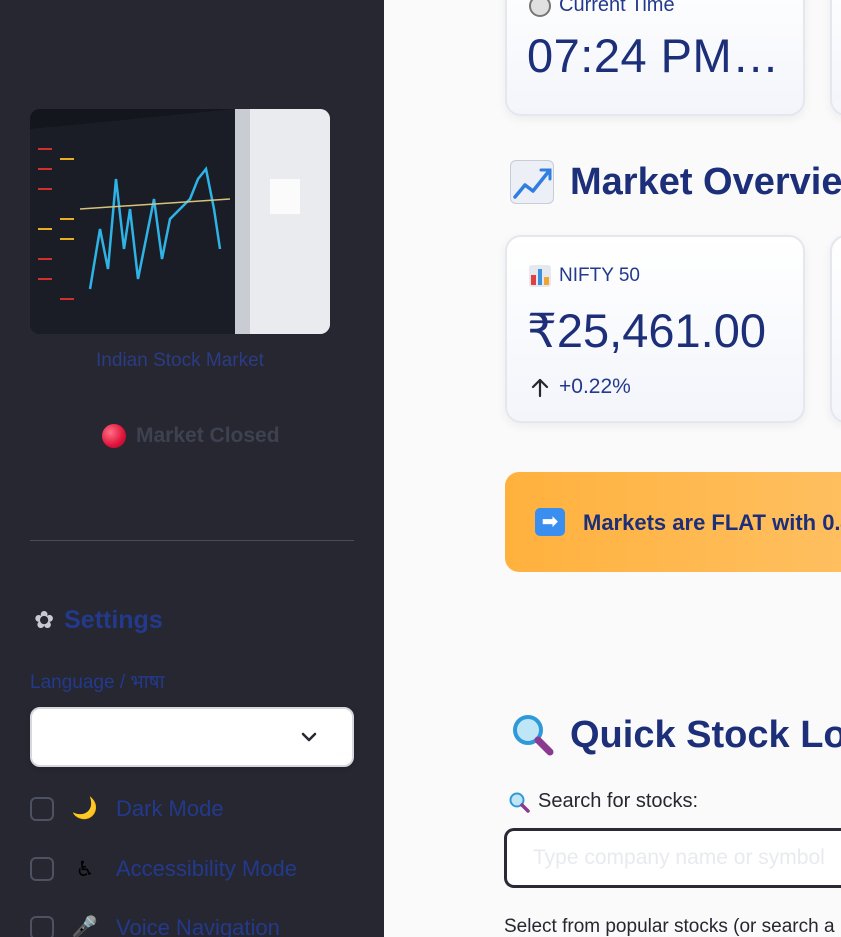 Image resolution: width=841 pixels, height=937 pixels. Describe the element at coordinates (44, 620) in the screenshot. I see `gear-icon: ✿` at that location.